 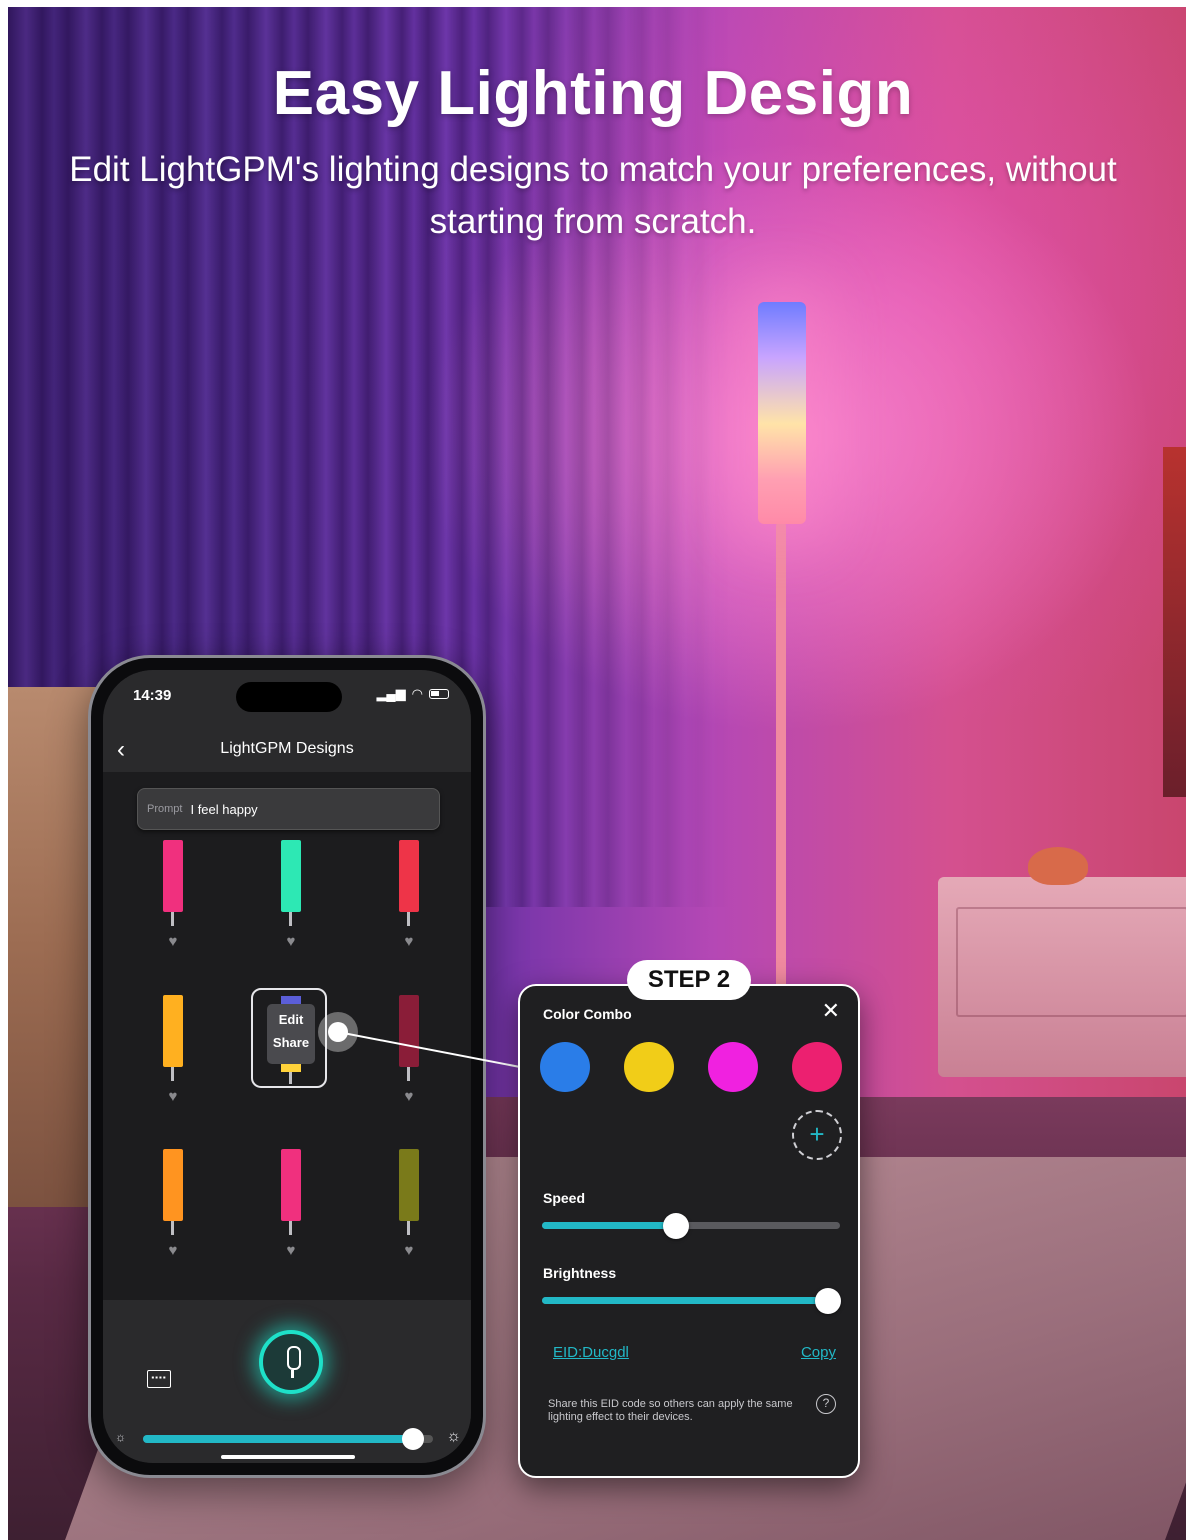 I want to click on brightness-slider-handle, so click(x=412, y=1439).